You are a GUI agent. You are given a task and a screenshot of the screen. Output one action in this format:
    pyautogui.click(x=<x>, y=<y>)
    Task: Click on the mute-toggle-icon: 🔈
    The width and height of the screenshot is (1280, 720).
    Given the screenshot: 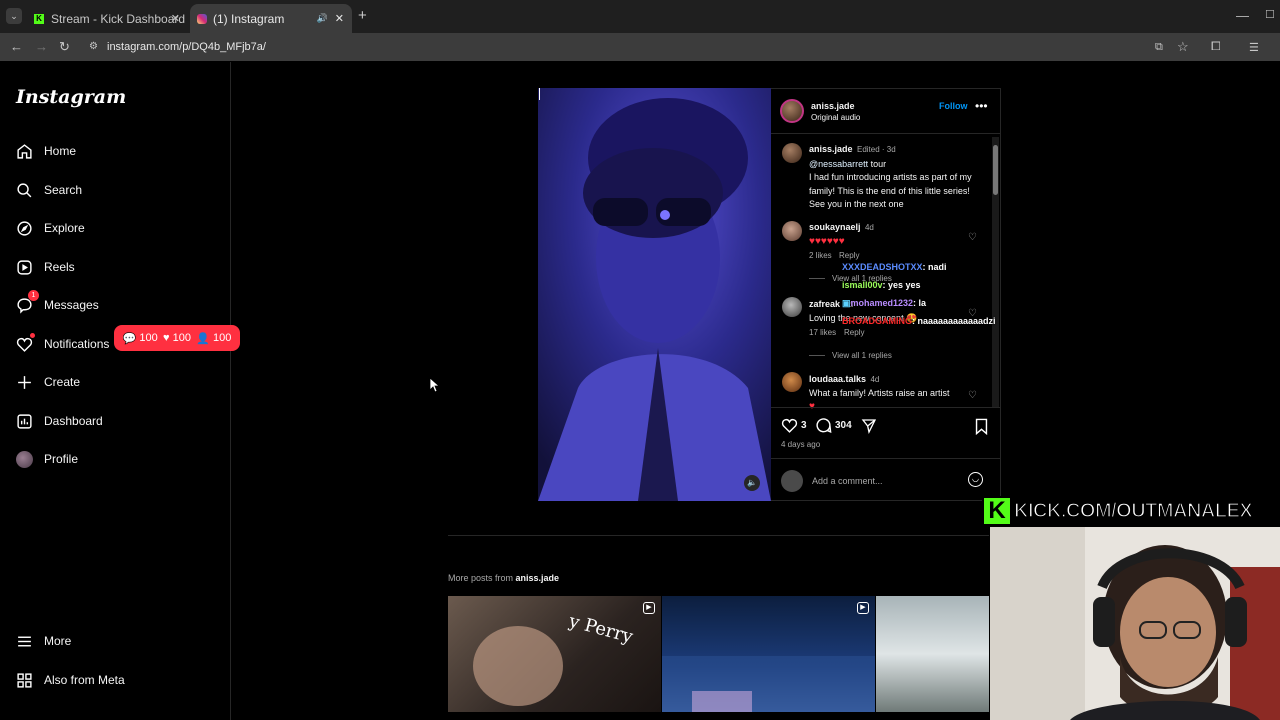 What is the action you would take?
    pyautogui.click(x=752, y=483)
    